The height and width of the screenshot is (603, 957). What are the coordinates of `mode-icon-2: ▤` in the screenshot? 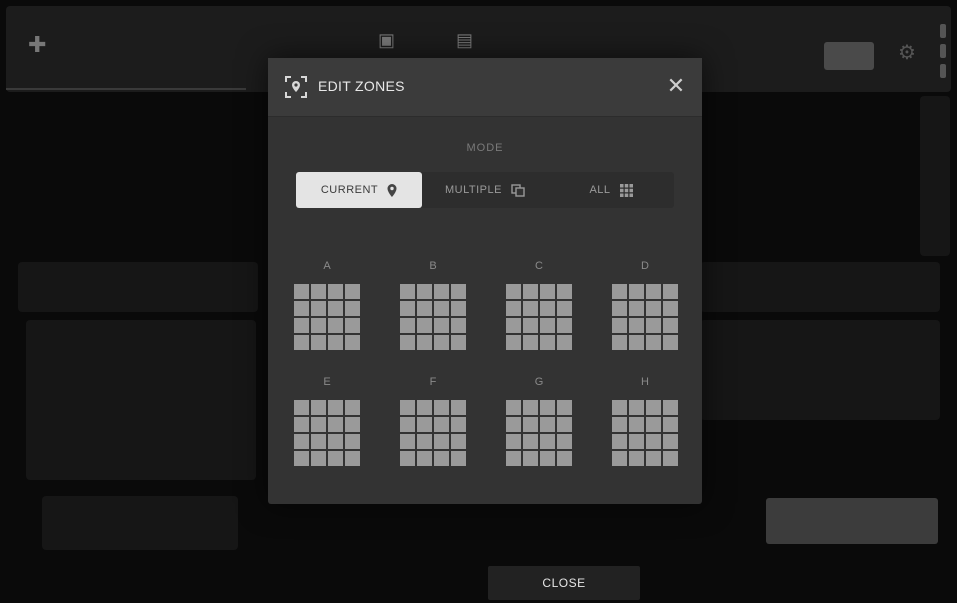 It's located at (465, 40).